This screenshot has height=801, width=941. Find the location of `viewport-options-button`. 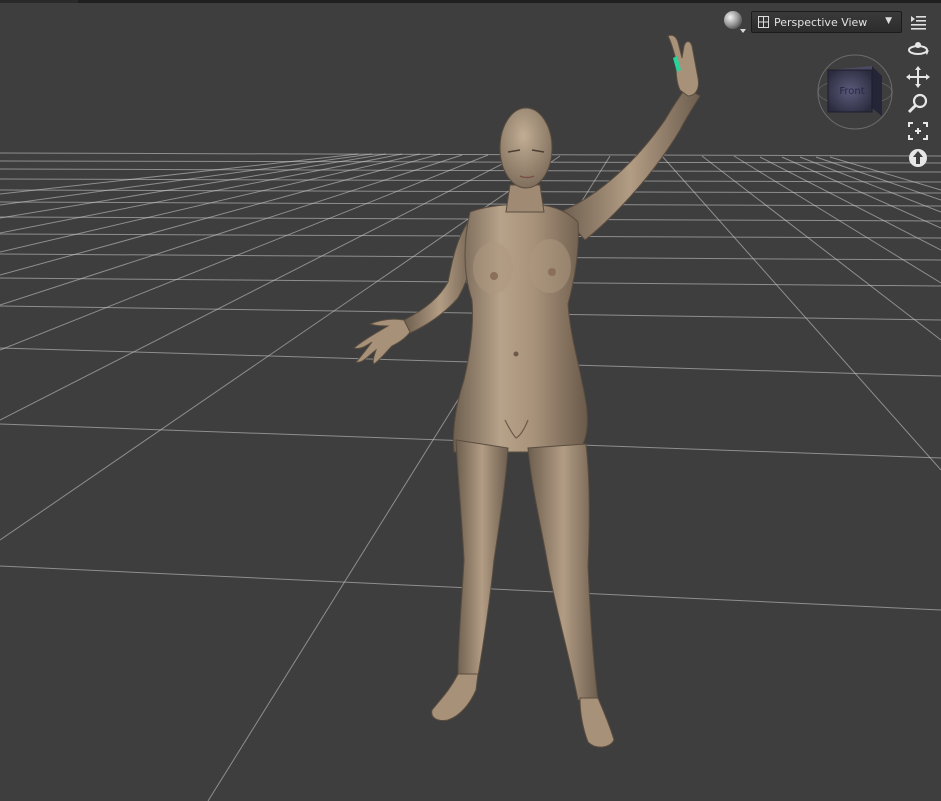

viewport-options-button is located at coordinates (918, 22).